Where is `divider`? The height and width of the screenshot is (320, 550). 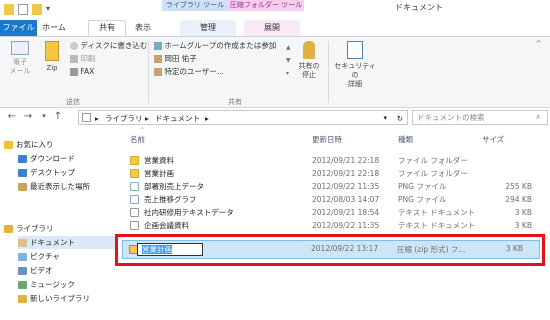 divider is located at coordinates (148, 72).